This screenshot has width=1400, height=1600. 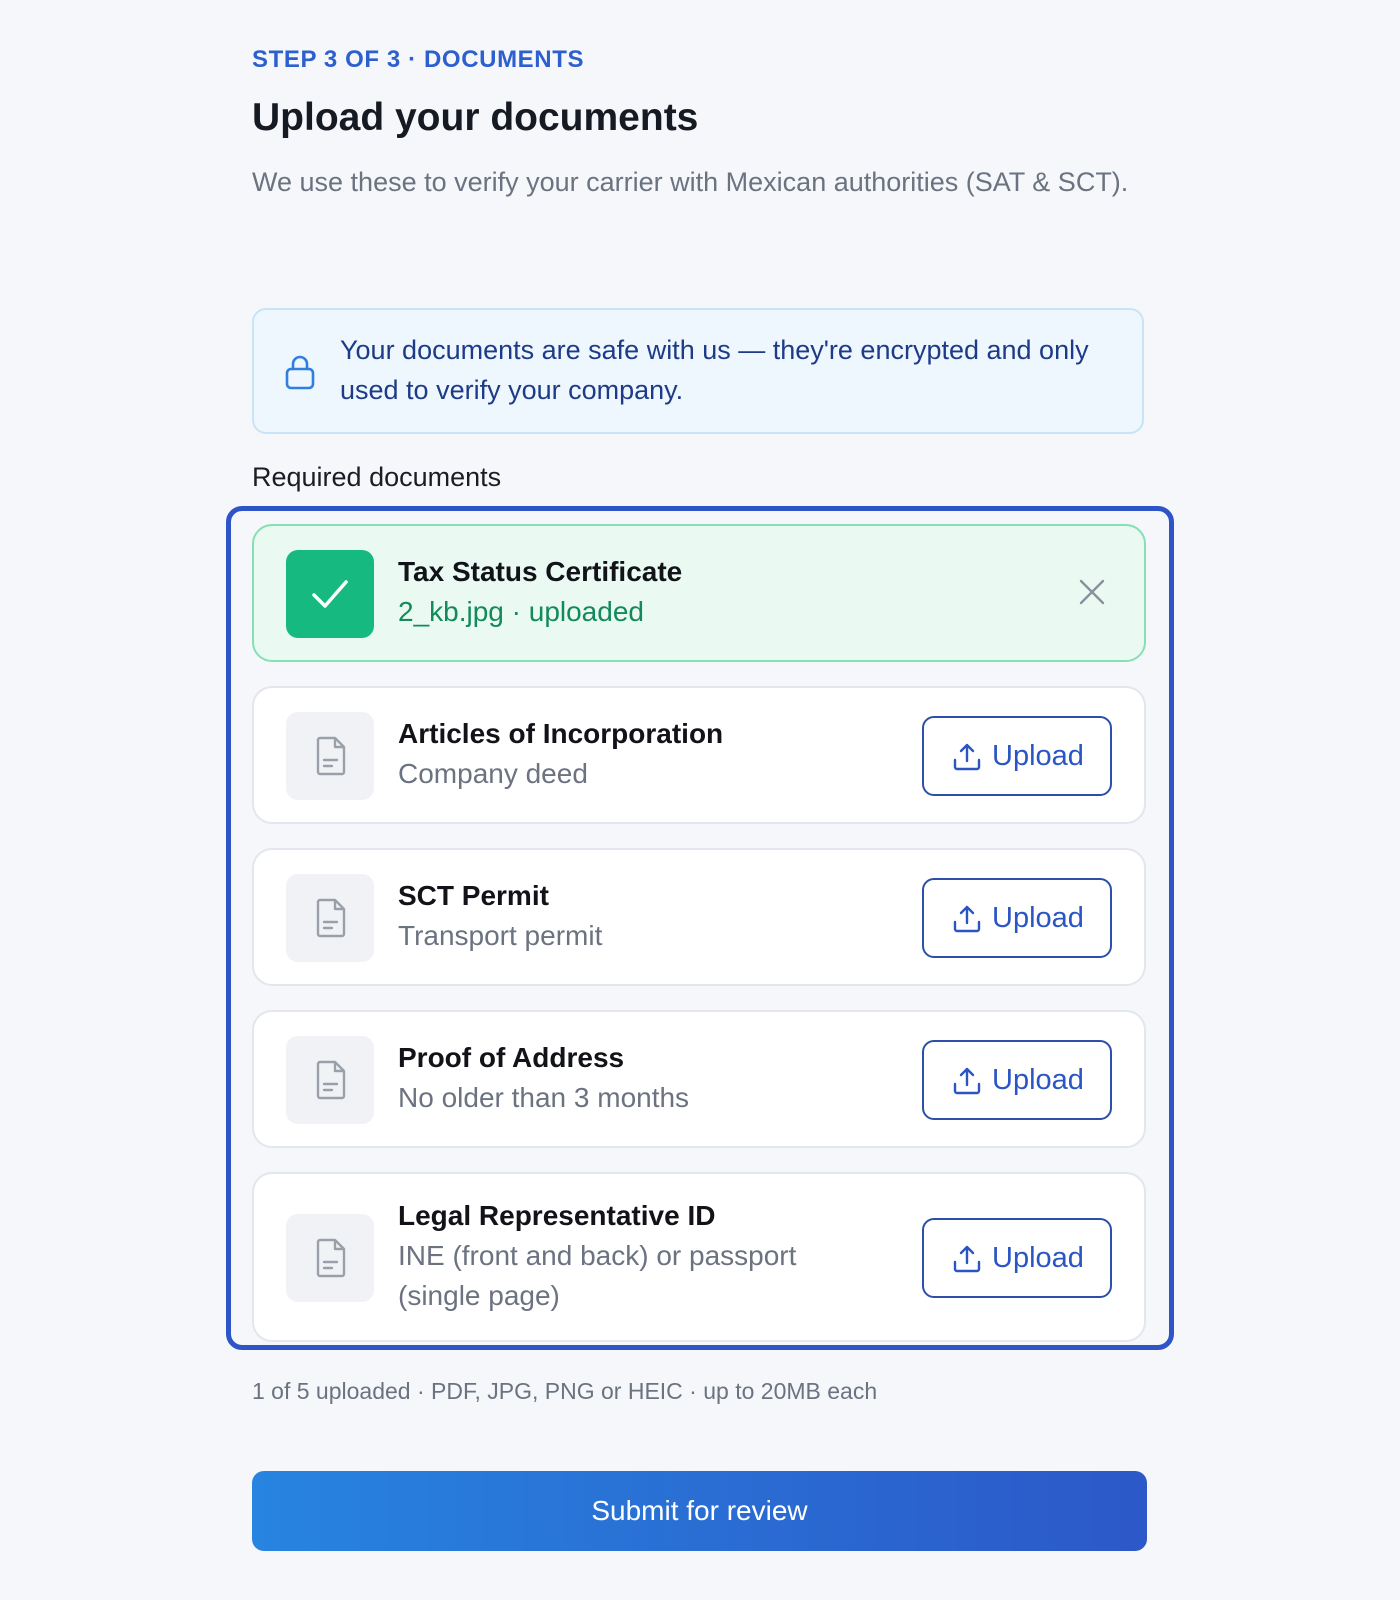 What do you see at coordinates (544, 1097) in the screenshot?
I see `document-detail: No older than 3 months` at bounding box center [544, 1097].